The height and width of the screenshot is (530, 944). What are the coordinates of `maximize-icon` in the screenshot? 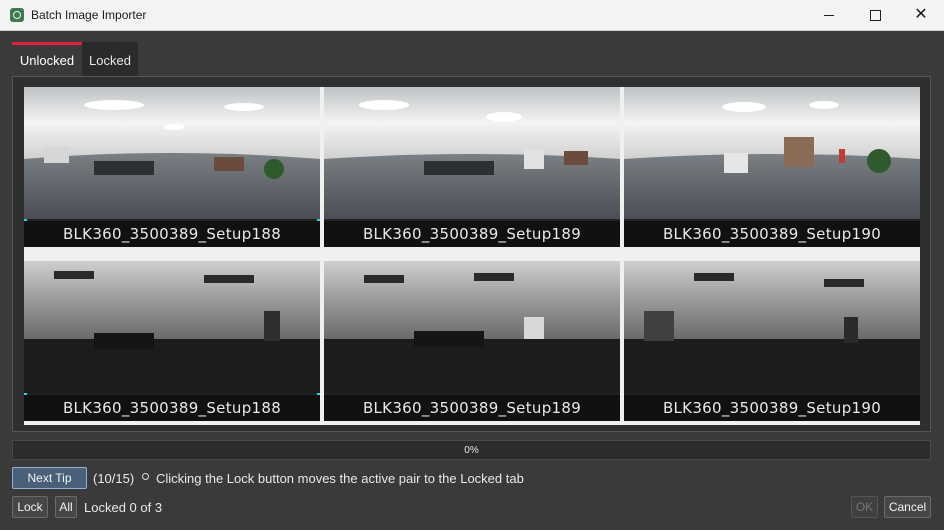 It's located at (875, 15).